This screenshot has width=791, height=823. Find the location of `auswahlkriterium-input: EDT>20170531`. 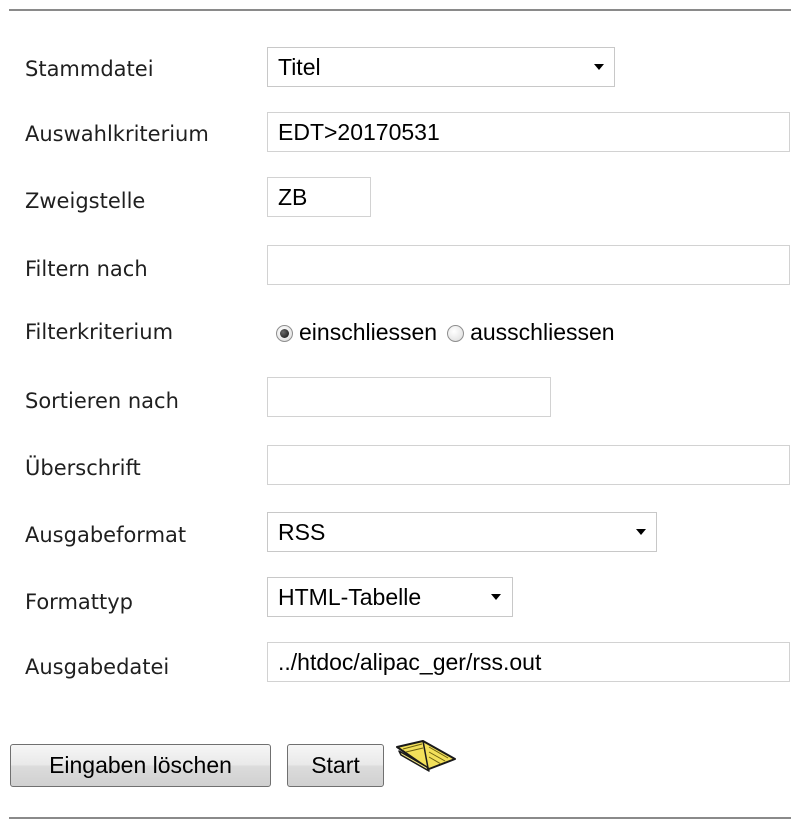

auswahlkriterium-input: EDT>20170531 is located at coordinates (528, 132).